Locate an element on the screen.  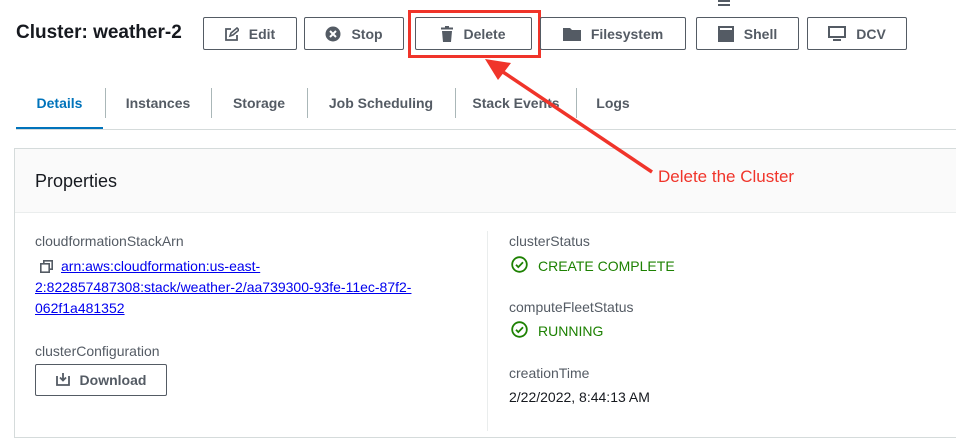
stop-button-label: Stop is located at coordinates (367, 33).